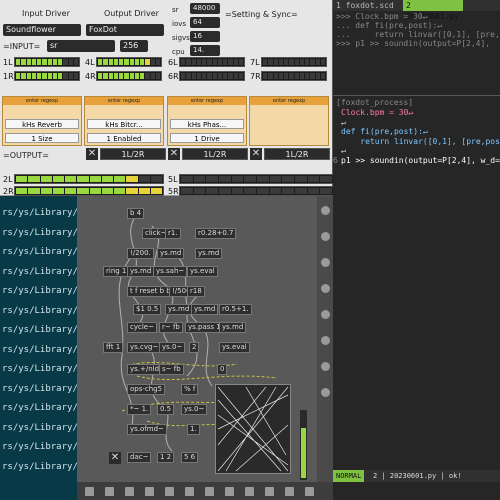 Image resolution: width=500 pixels, height=500 pixels. I want to click on tab-20230601-py: 2 20230601.py, so click(433, 10).